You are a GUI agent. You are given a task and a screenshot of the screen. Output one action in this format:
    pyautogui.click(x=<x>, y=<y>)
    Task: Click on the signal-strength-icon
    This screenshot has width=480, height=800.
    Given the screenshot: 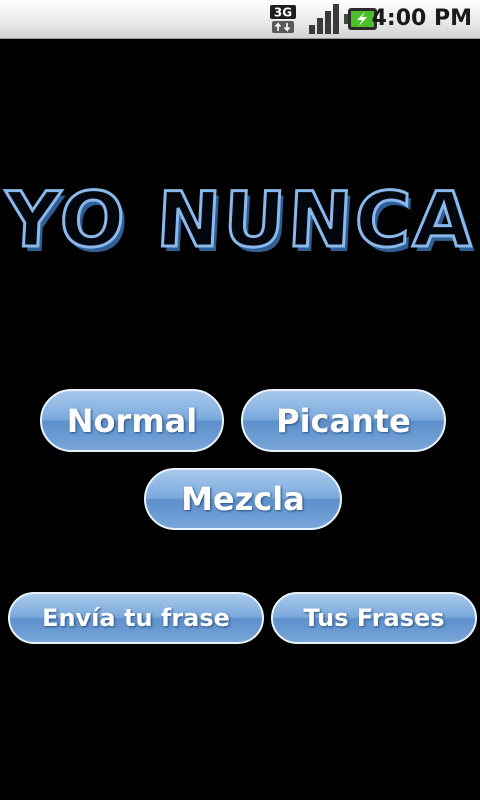 What is the action you would take?
    pyautogui.click(x=323, y=19)
    